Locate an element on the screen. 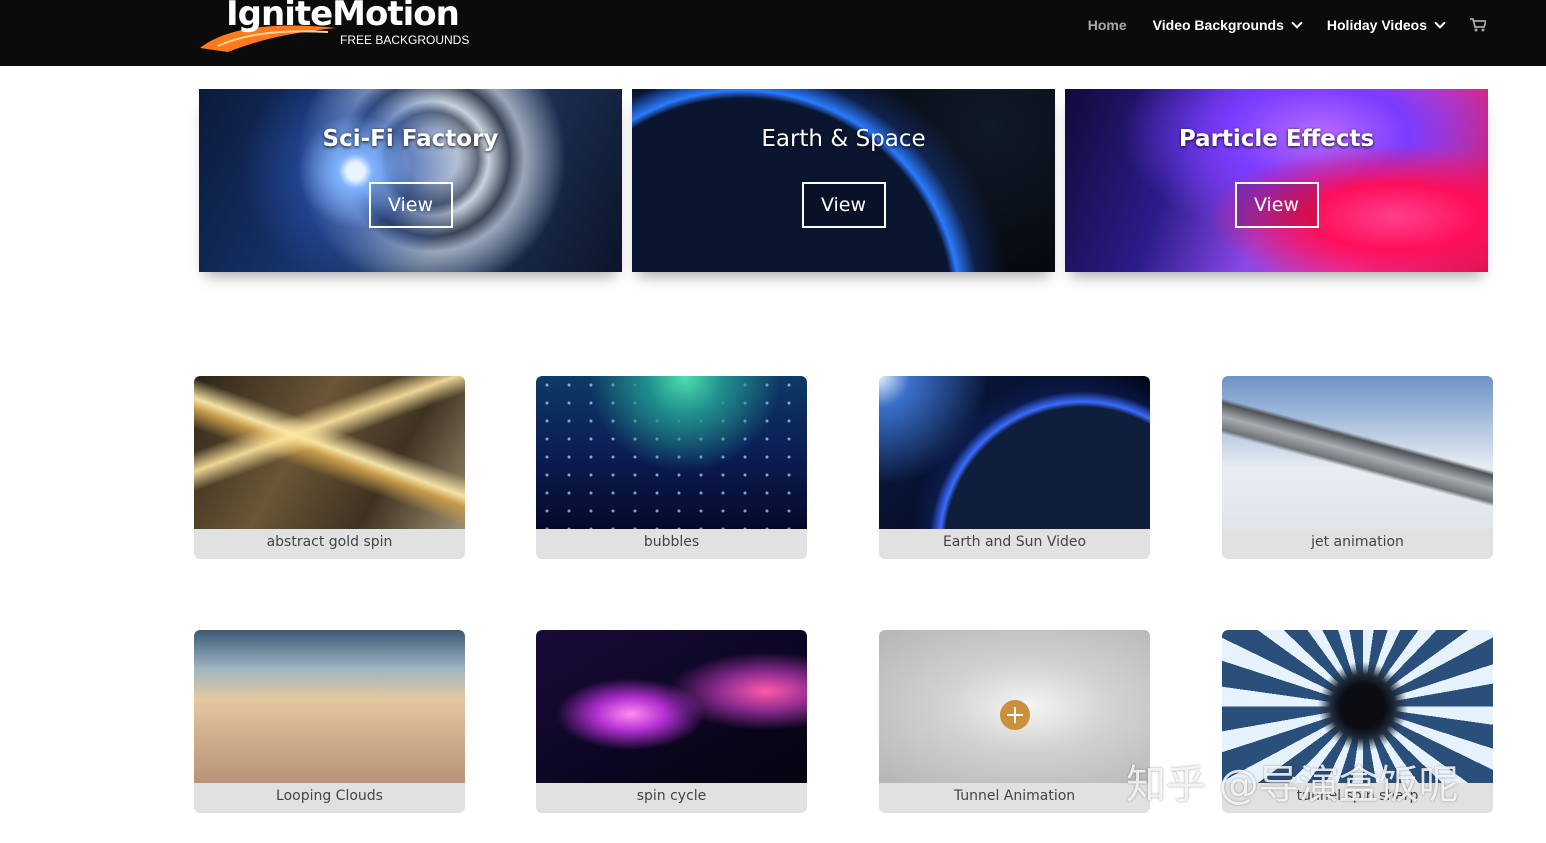 This screenshot has width=1546, height=843. watermark-text: 知乎 @导演盒饭呢 is located at coordinates (1292, 785).